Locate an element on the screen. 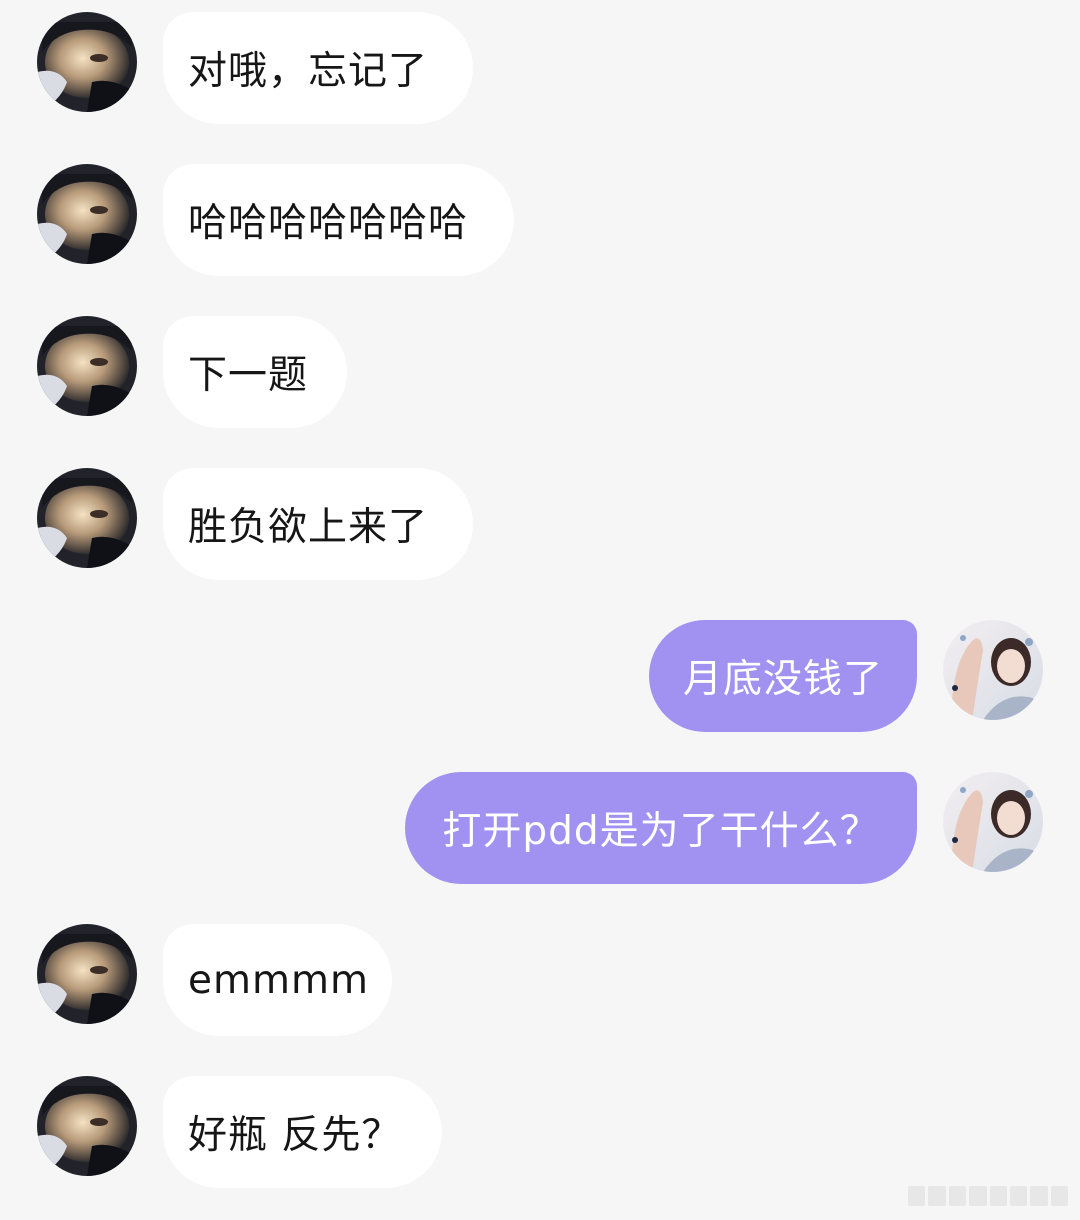  message-bubble-incoming: 胜负欲上来了 is located at coordinates (318, 524).